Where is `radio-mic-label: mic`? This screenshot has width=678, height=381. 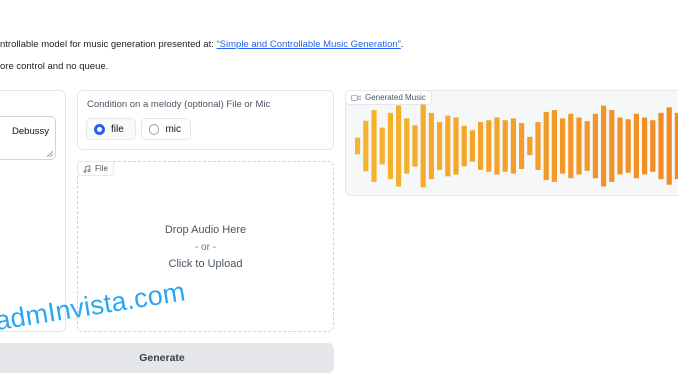
radio-mic-label: mic is located at coordinates (173, 129).